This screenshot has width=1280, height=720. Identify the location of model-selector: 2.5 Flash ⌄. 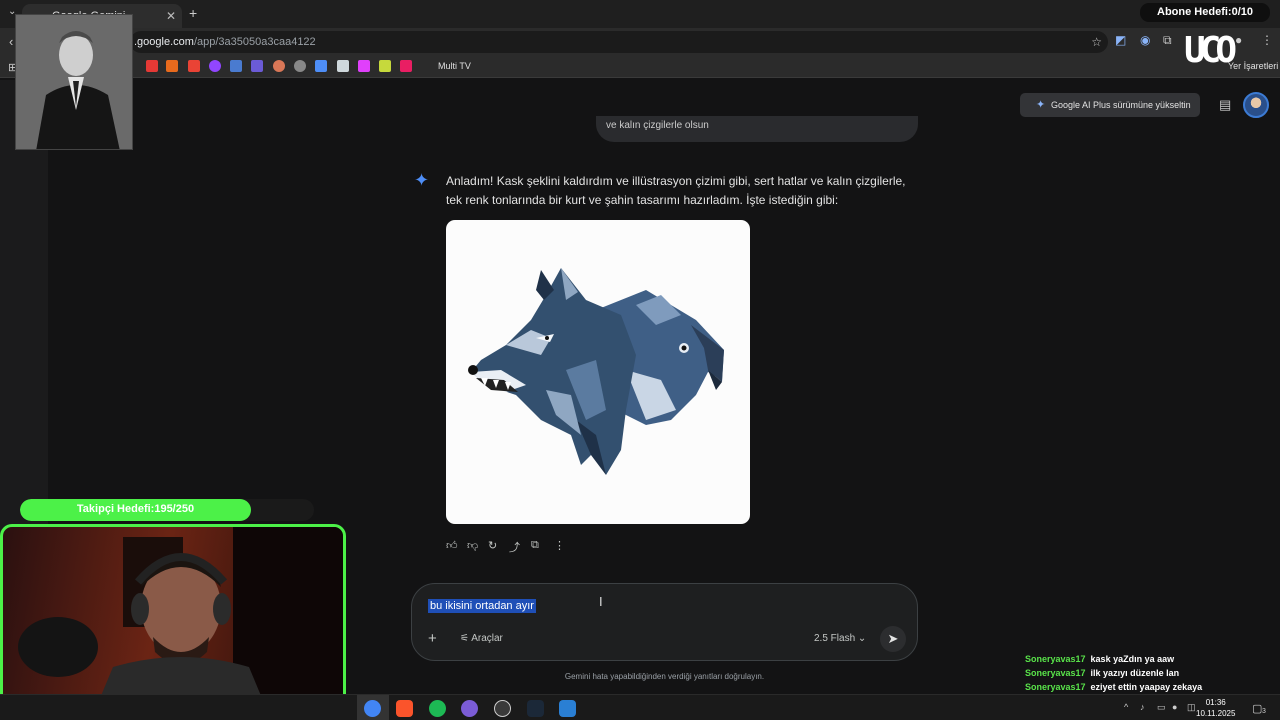
(840, 638).